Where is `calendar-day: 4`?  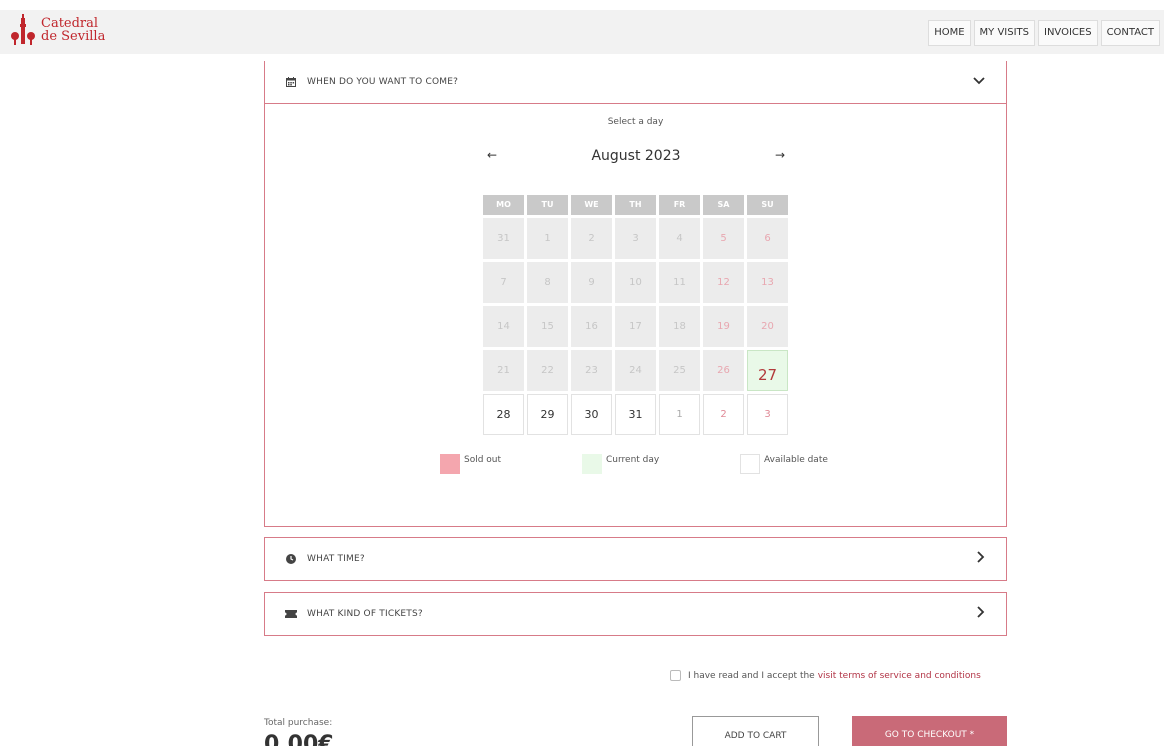
calendar-day: 4 is located at coordinates (679, 238).